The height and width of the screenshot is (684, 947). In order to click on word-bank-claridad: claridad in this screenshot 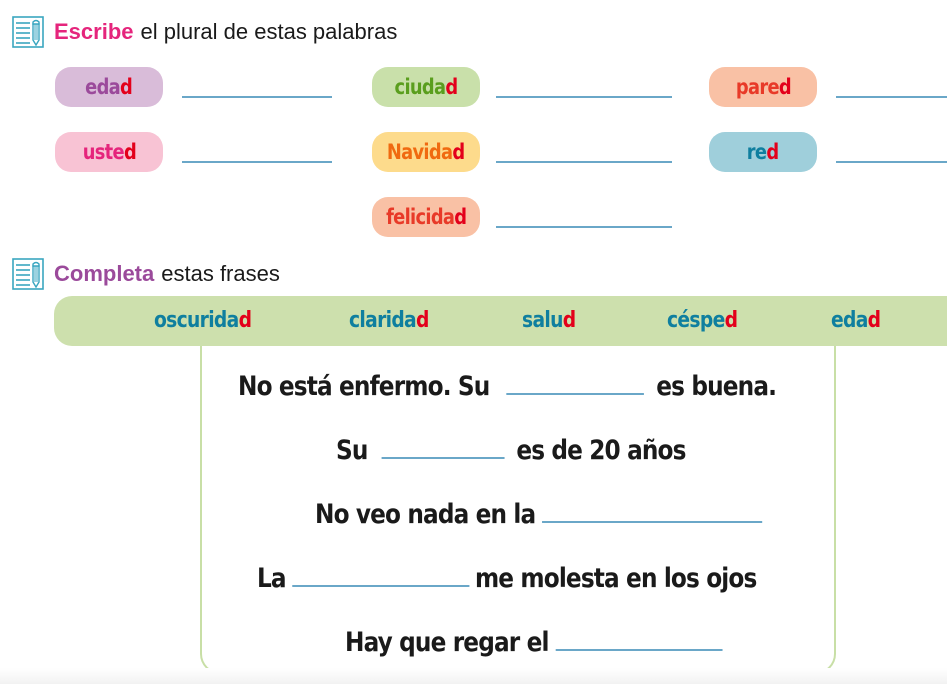, I will do `click(389, 320)`.